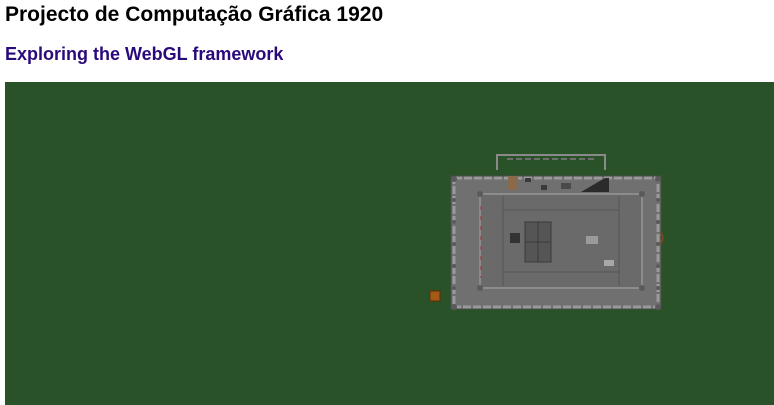 The height and width of the screenshot is (405, 774). I want to click on inner-room, so click(561, 241).